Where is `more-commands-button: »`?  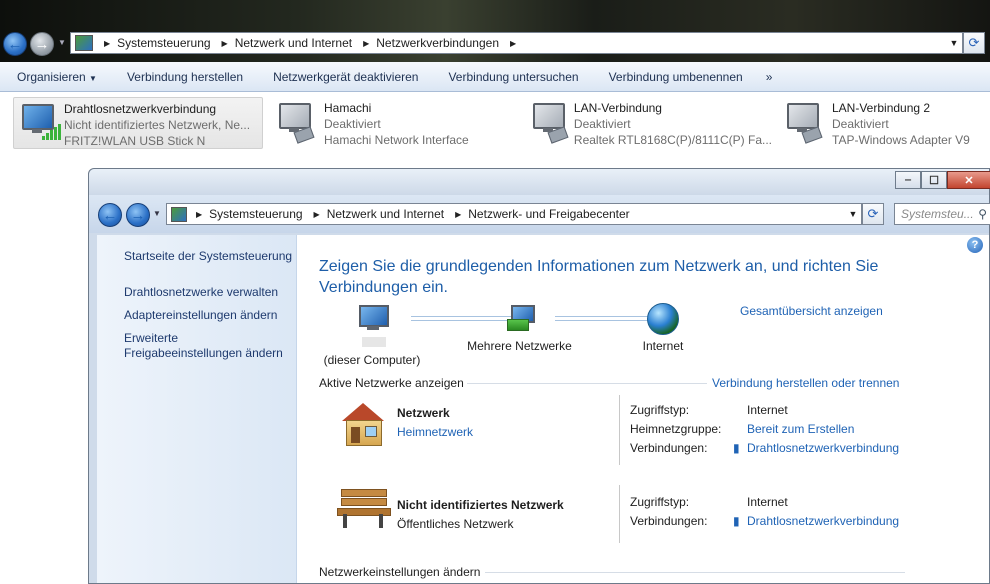
more-commands-button: » is located at coordinates (773, 77).